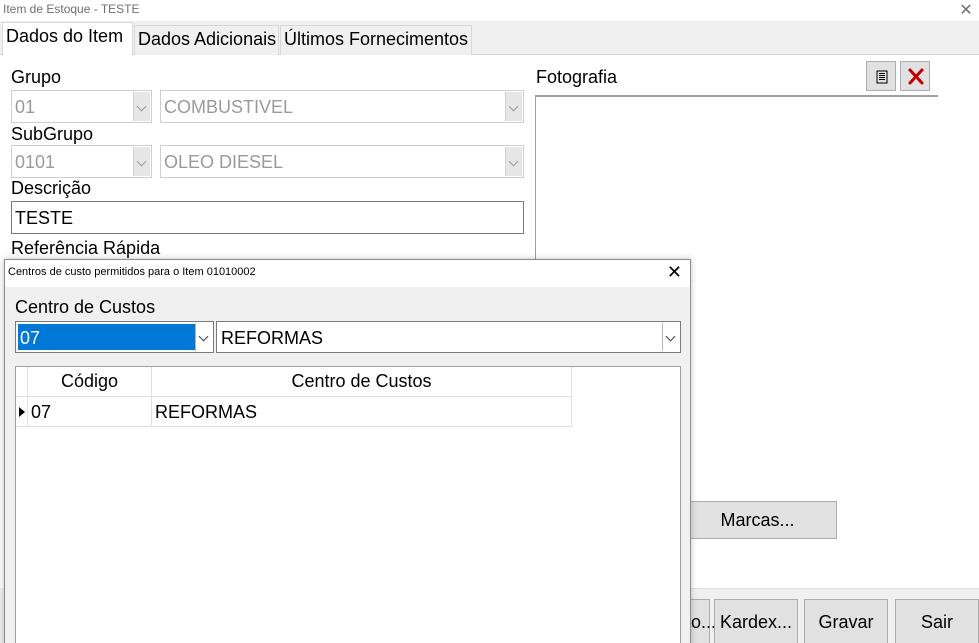  Describe the element at coordinates (267, 217) in the screenshot. I see `descricao-input: TESTE` at that location.